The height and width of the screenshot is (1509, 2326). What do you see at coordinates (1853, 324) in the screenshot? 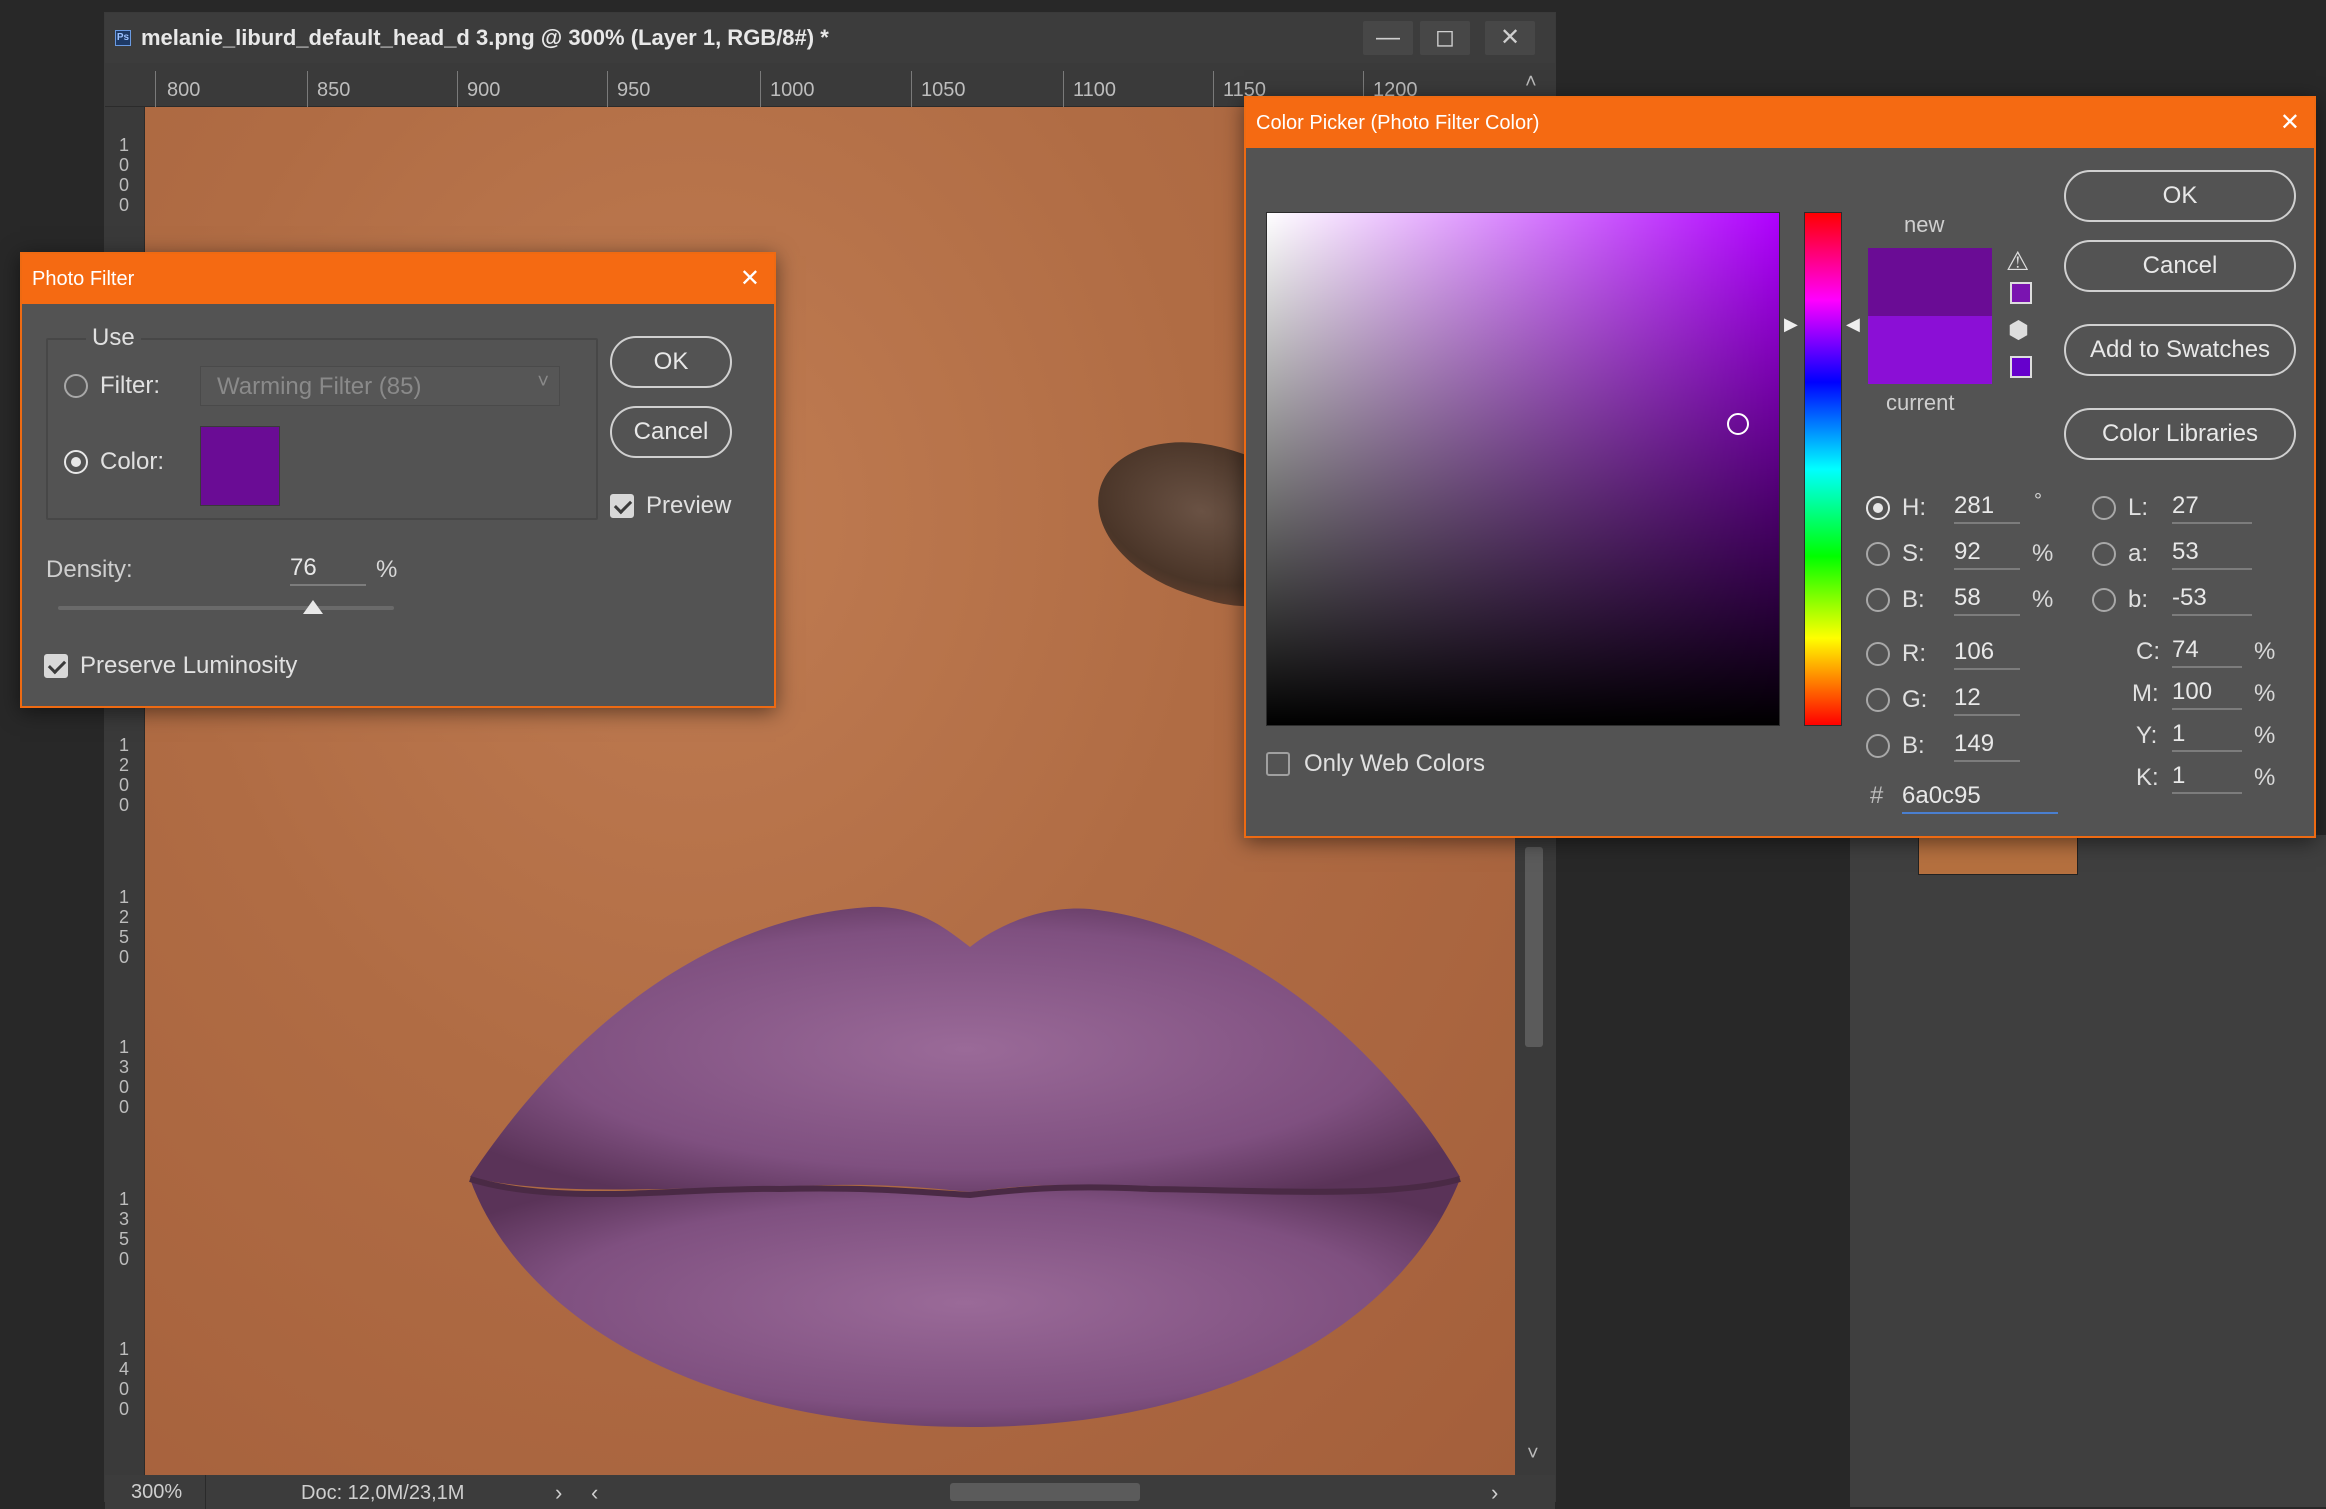
I see `hue-slider-right-arrow-icon: ◀` at bounding box center [1853, 324].